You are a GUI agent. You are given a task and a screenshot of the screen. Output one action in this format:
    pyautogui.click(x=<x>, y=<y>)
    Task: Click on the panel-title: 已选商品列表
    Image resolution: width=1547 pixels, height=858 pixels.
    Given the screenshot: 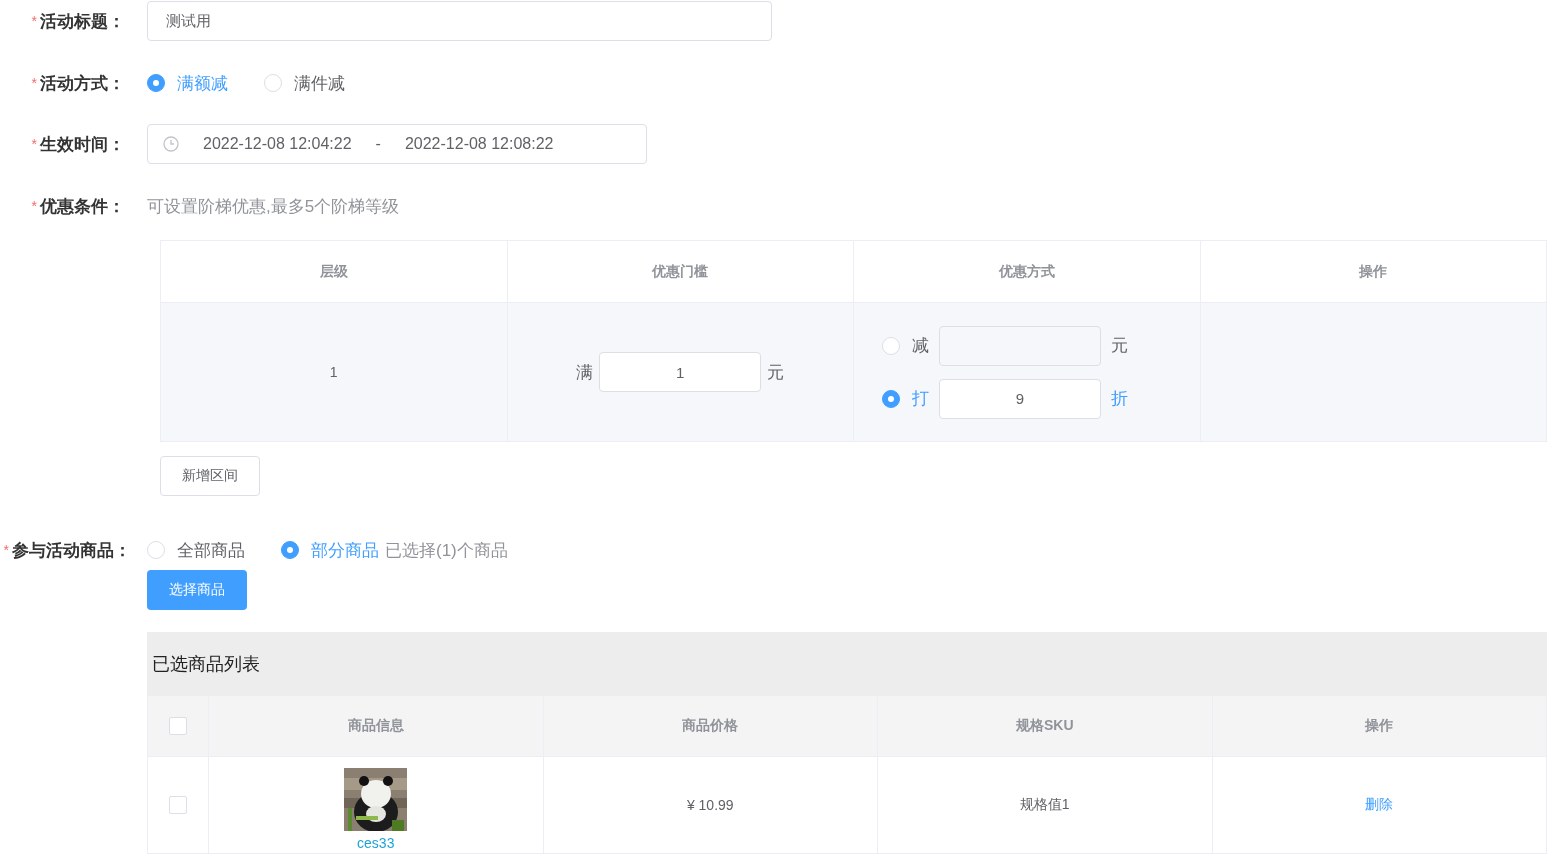 What is the action you would take?
    pyautogui.click(x=206, y=664)
    